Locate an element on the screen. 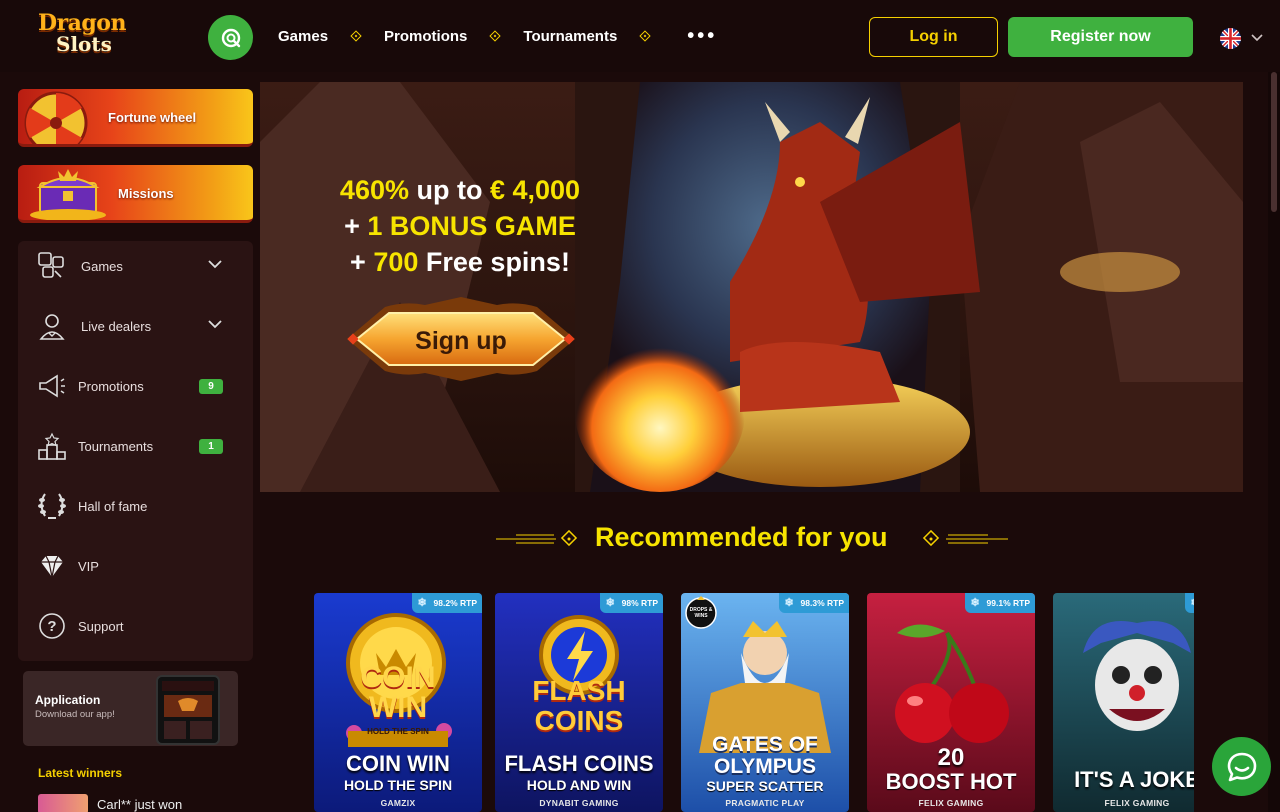 The height and width of the screenshot is (812, 1280). page-scrollbar is located at coordinates (1274, 442).